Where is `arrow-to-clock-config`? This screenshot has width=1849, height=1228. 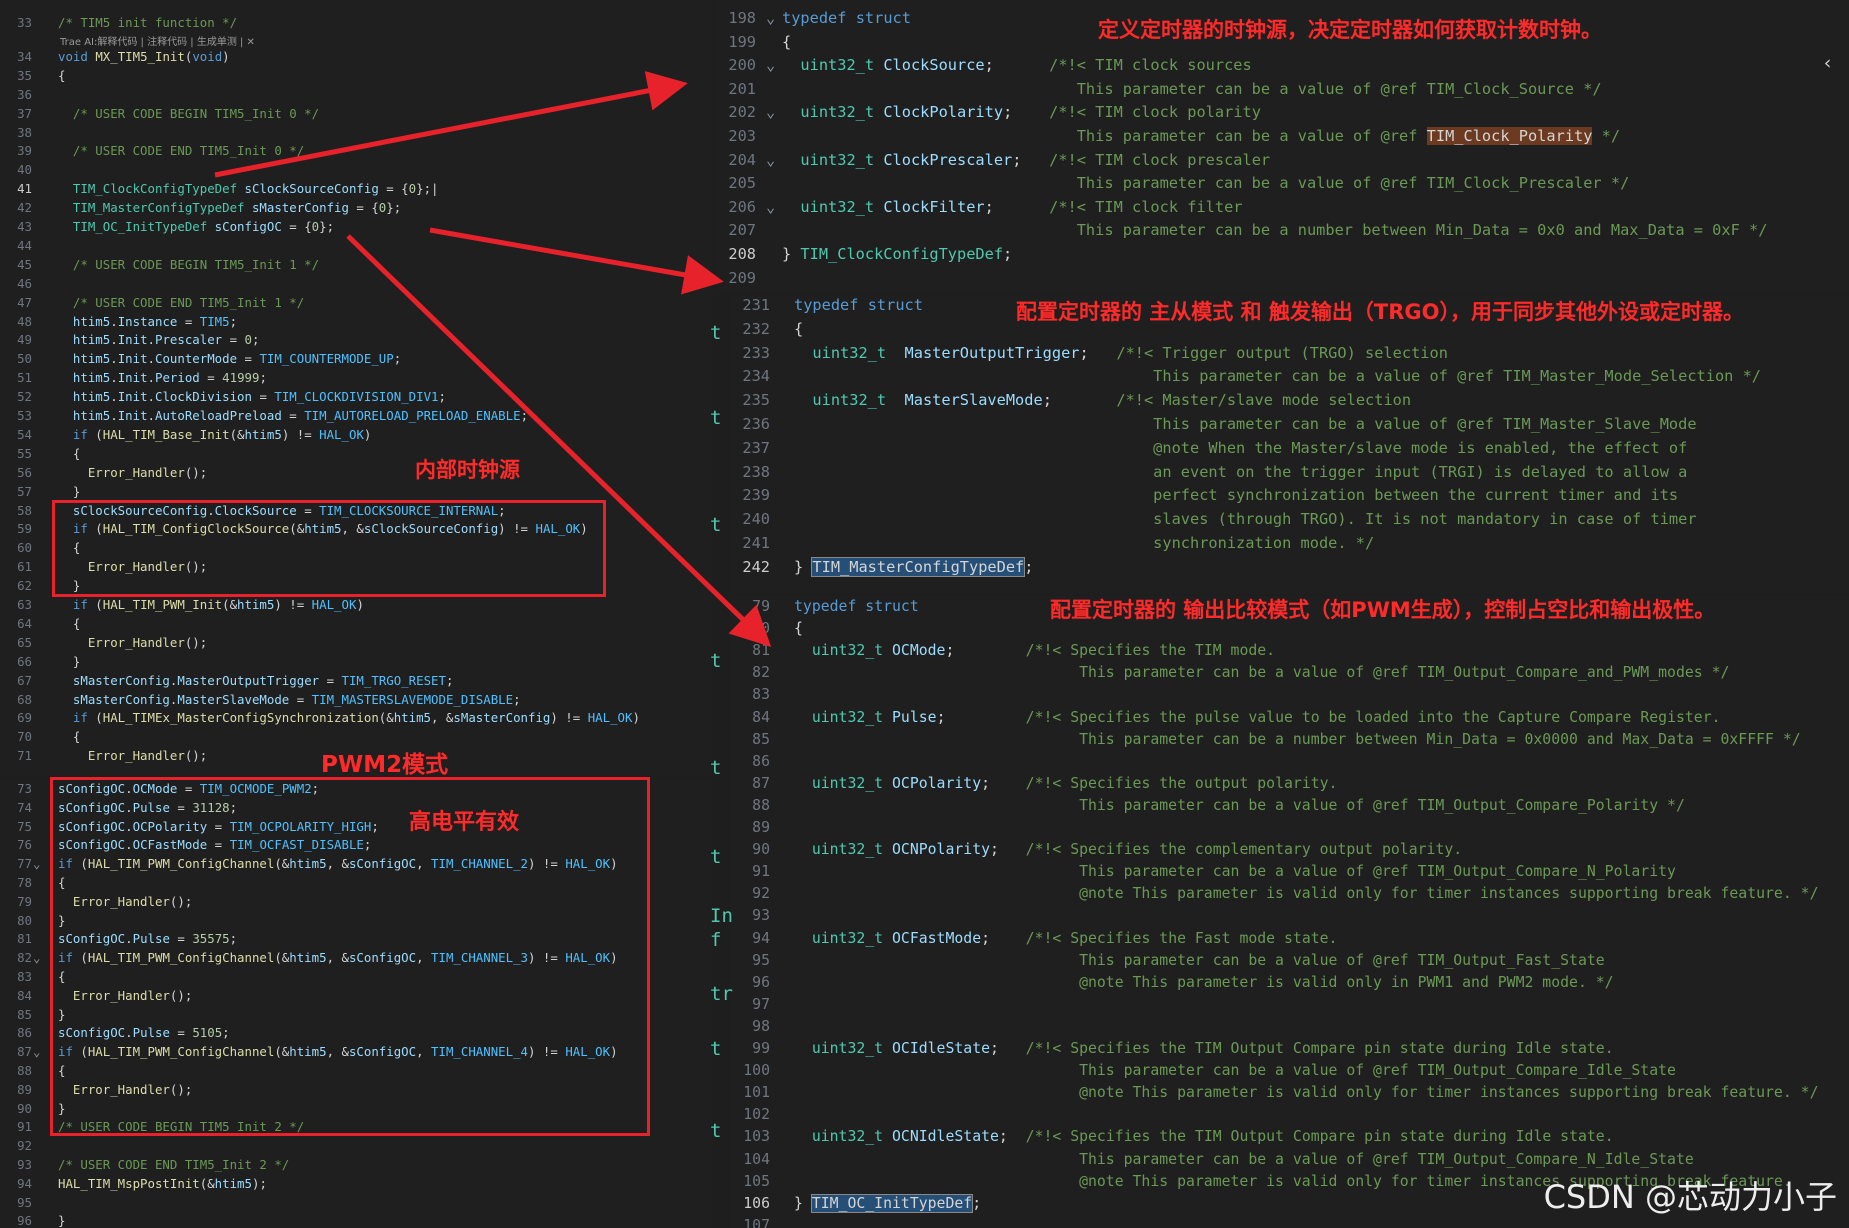
arrow-to-clock-config is located at coordinates (451, 124).